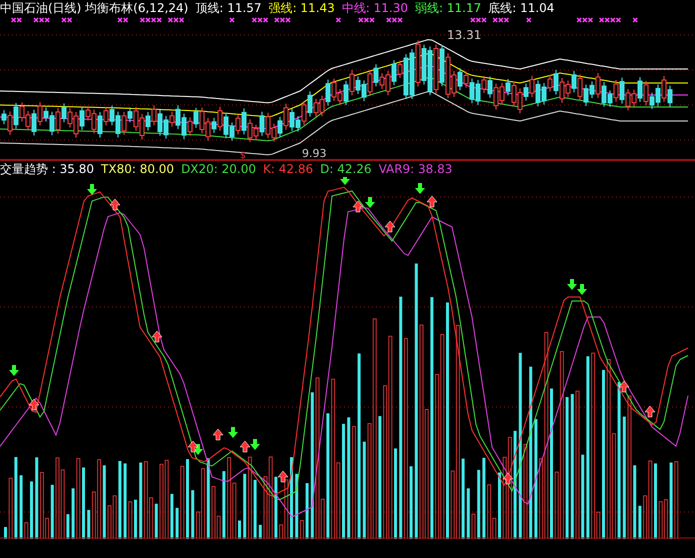 The height and width of the screenshot is (558, 695). What do you see at coordinates (47, 169) in the screenshot?
I see `legend-text: 交量趋势 : 35.80` at bounding box center [47, 169].